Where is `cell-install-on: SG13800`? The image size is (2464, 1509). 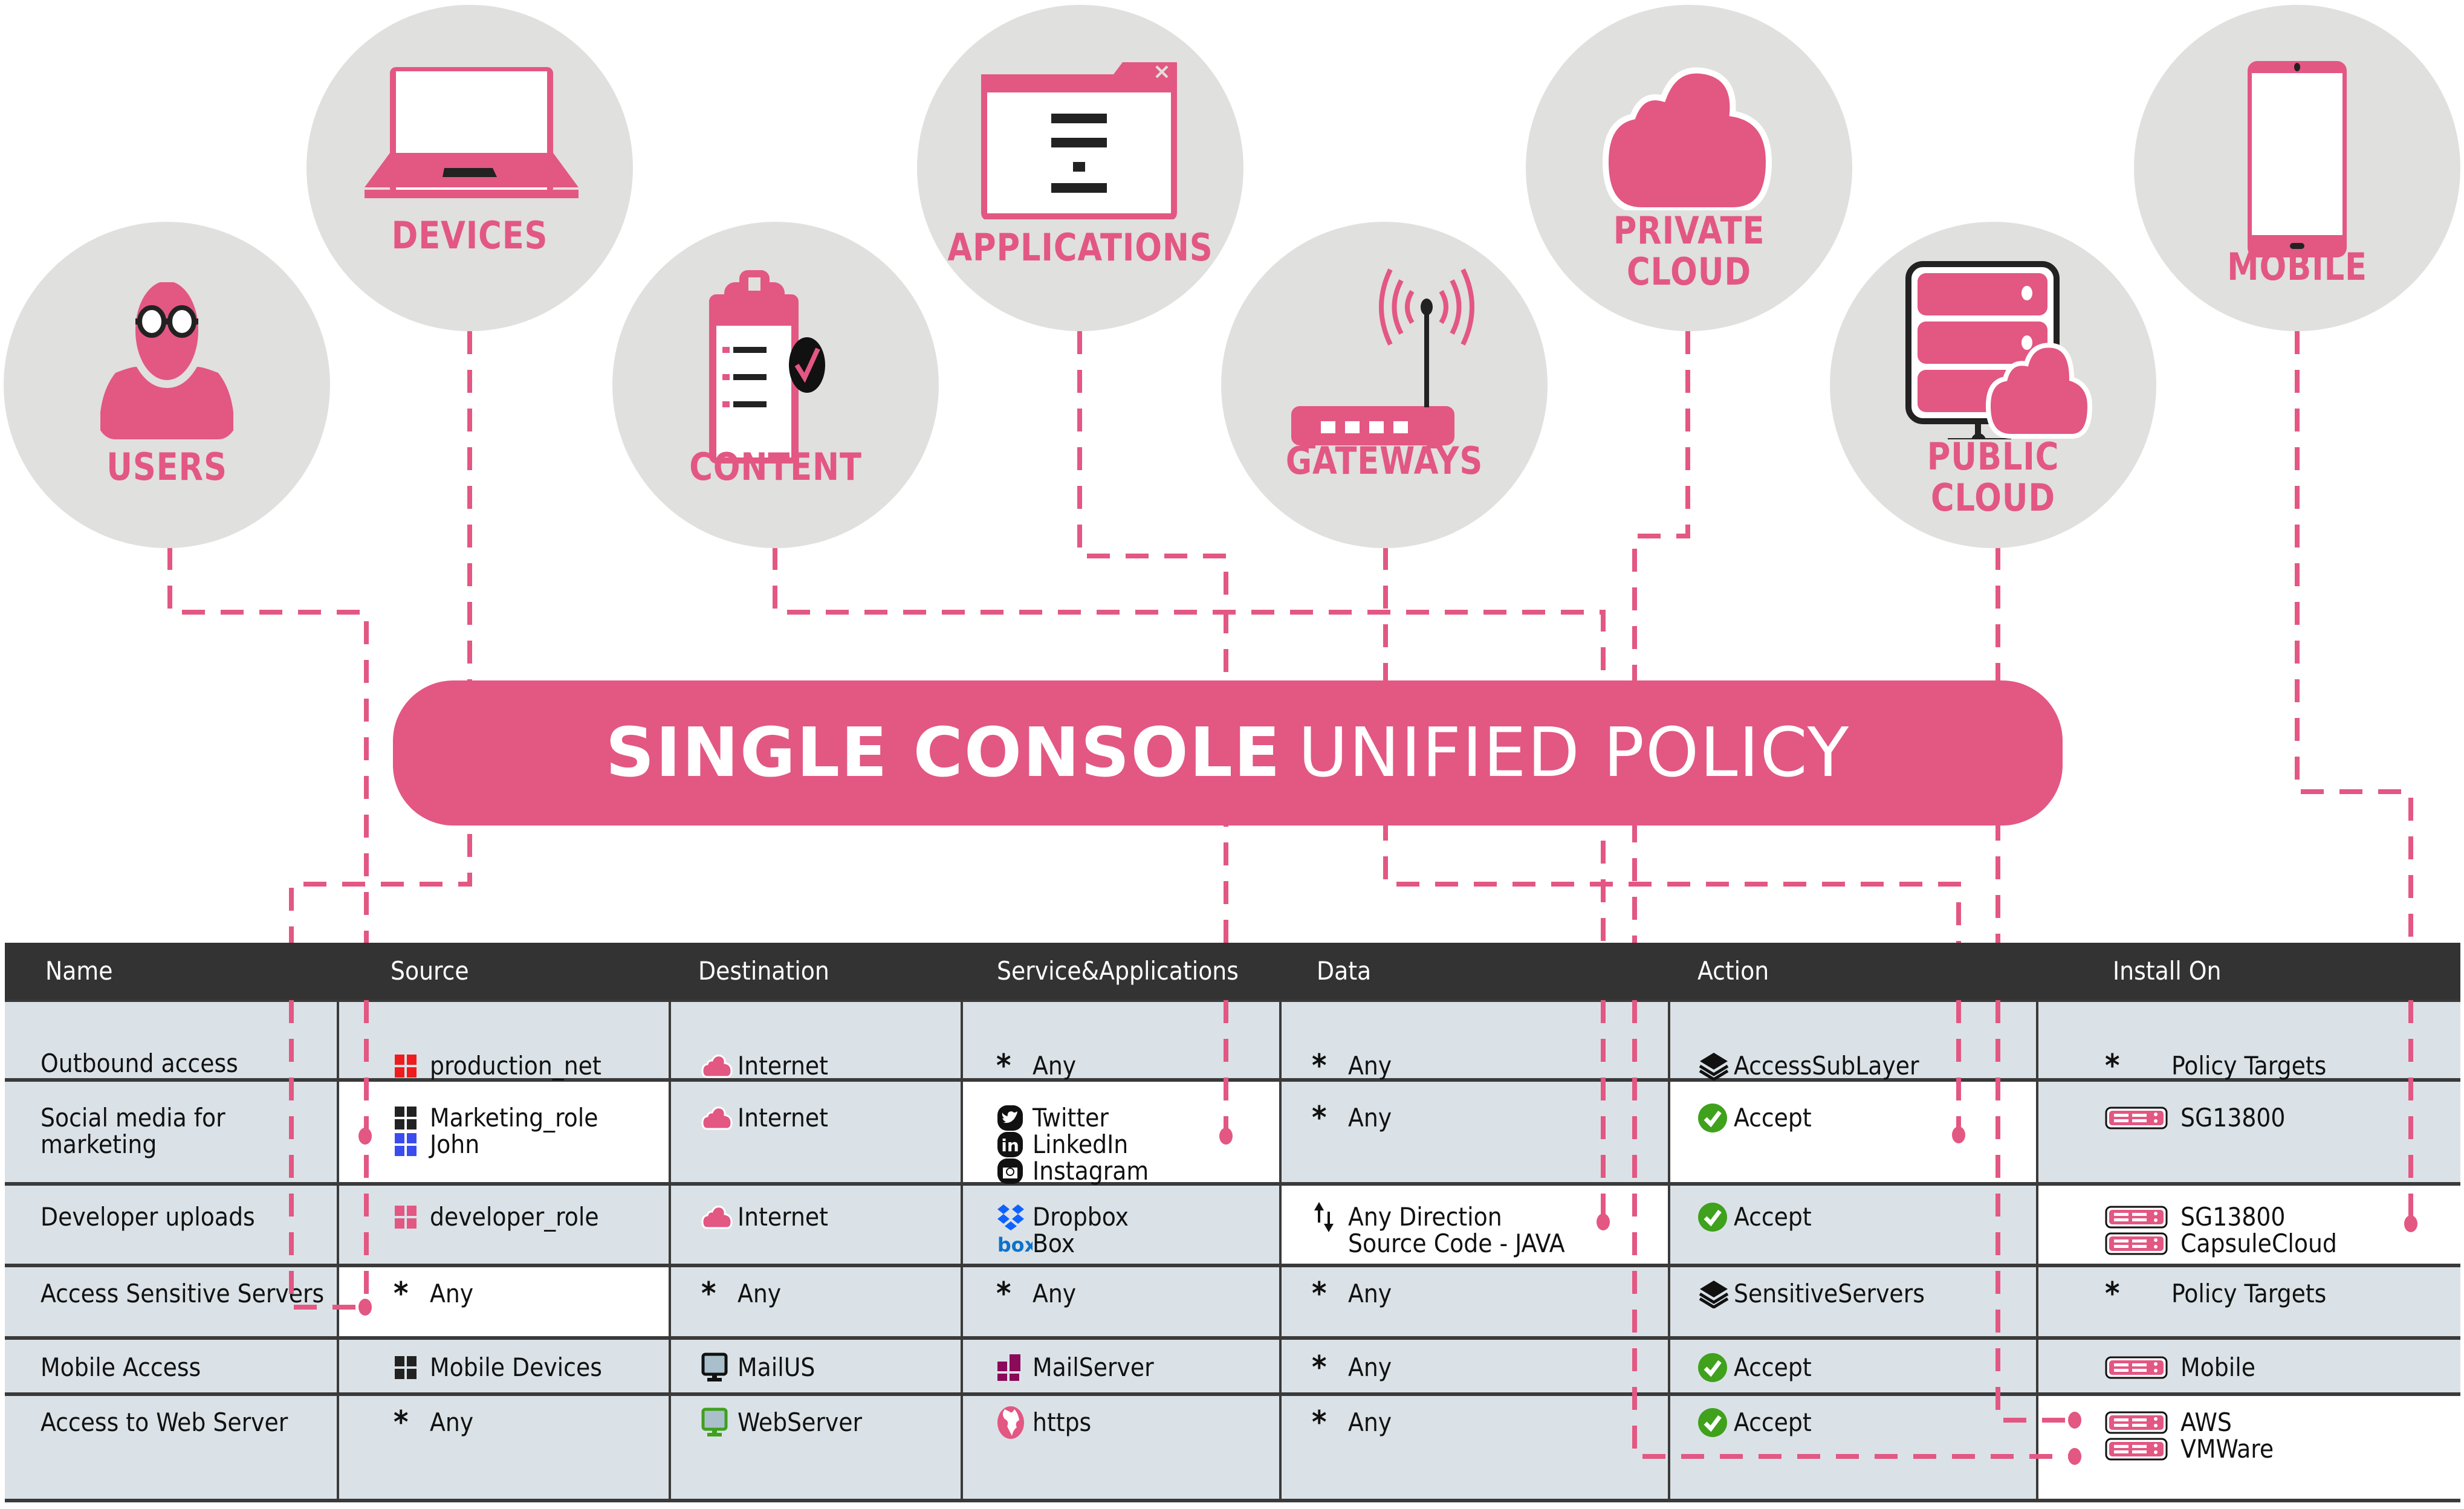 cell-install-on: SG13800 is located at coordinates (2248, 1132).